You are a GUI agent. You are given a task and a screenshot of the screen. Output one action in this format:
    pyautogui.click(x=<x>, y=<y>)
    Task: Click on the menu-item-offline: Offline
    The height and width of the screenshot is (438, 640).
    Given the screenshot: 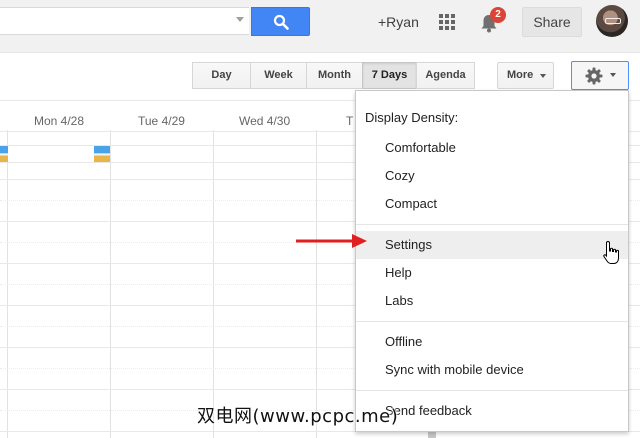 What is the action you would take?
    pyautogui.click(x=492, y=342)
    